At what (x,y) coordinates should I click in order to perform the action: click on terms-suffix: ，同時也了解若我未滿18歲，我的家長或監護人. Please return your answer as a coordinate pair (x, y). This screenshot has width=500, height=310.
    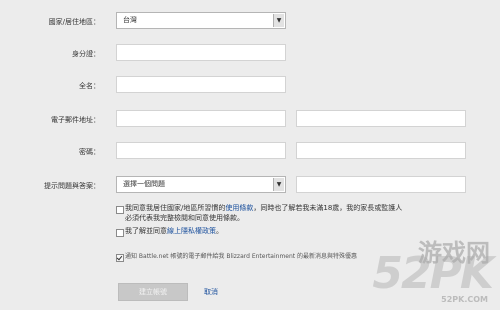
    Looking at the image, I should click on (328, 208).